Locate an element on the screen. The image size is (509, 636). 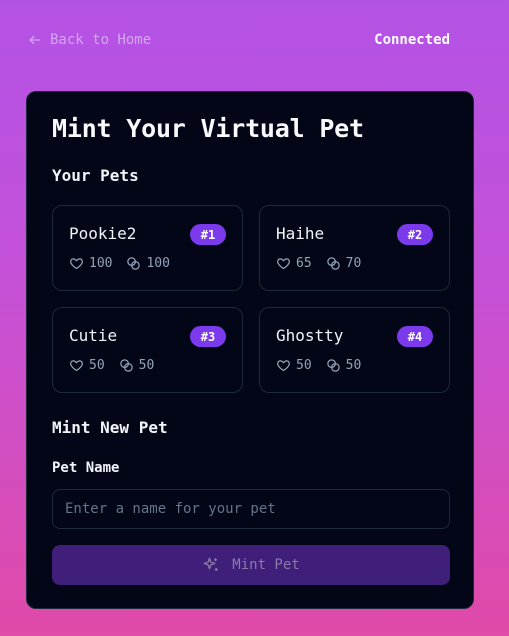
pet-id-badge: #2 is located at coordinates (415, 234).